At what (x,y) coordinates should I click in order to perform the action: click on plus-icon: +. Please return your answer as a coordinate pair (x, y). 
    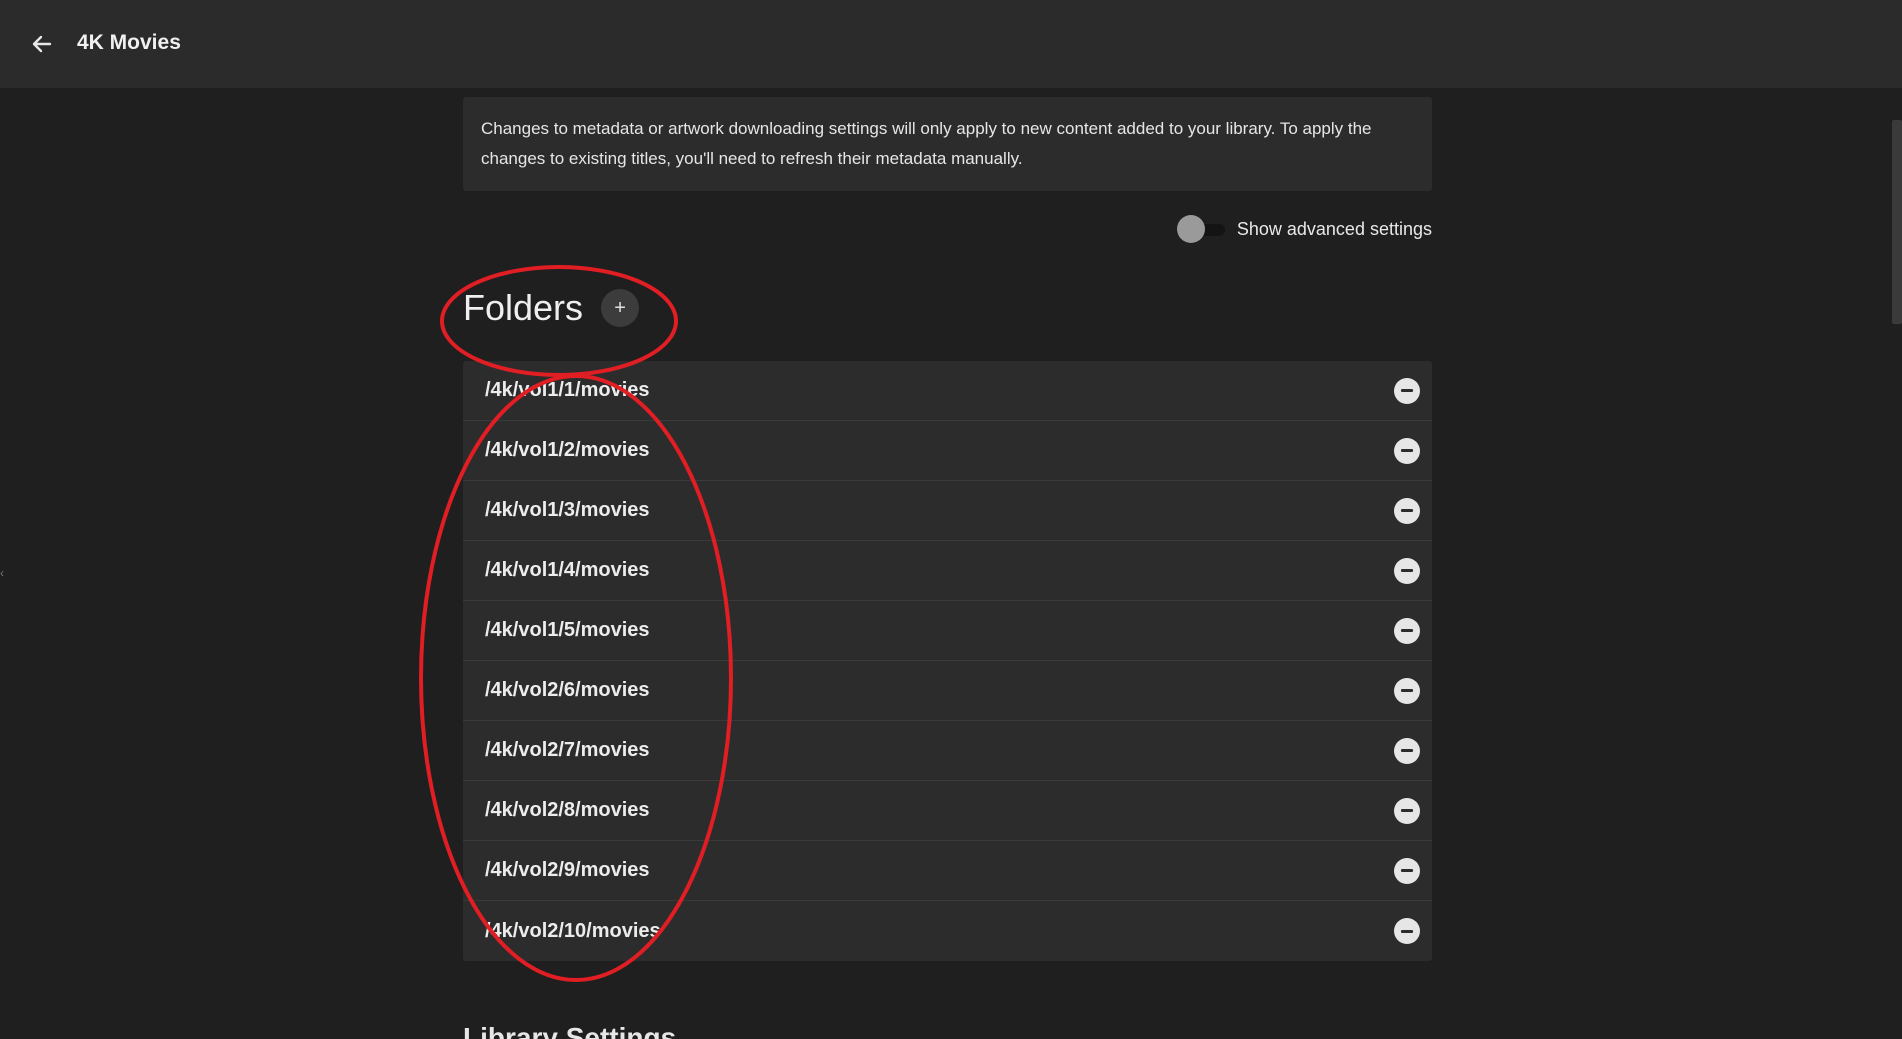
    Looking at the image, I should click on (620, 307).